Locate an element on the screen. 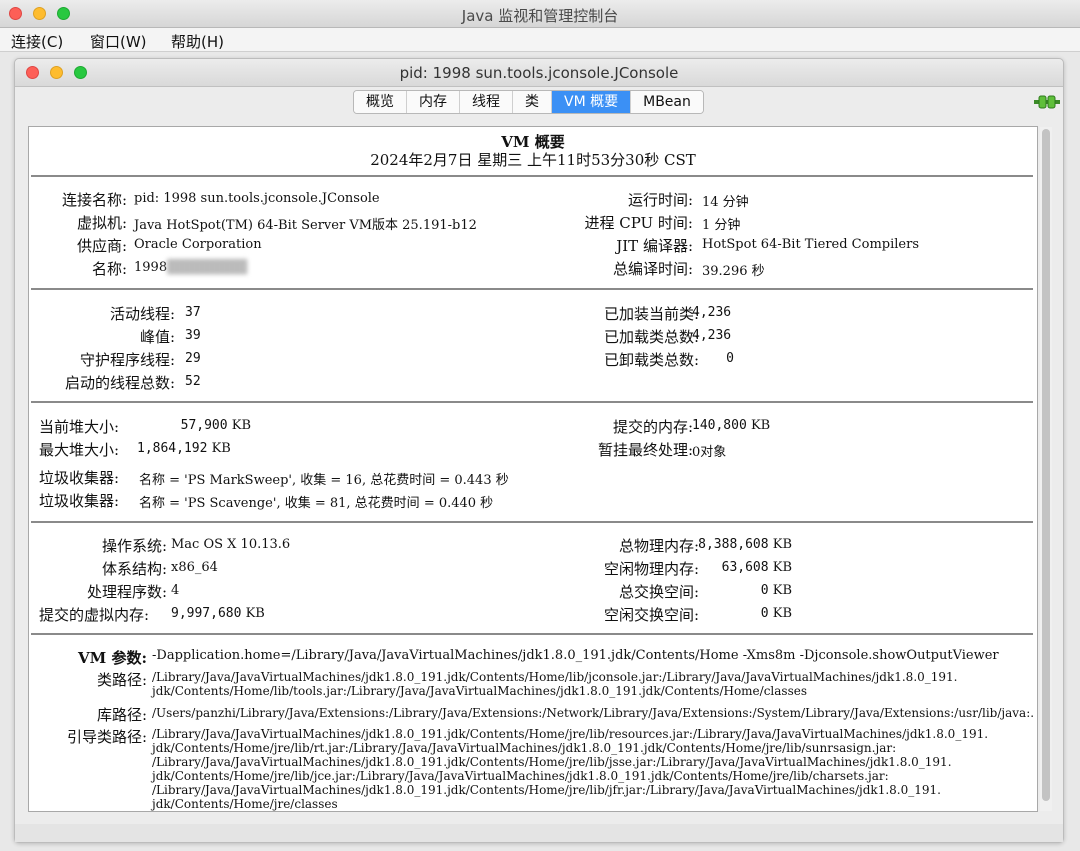 This screenshot has width=1080, height=851. connection-name-label: 连接名称: is located at coordinates (94, 200).